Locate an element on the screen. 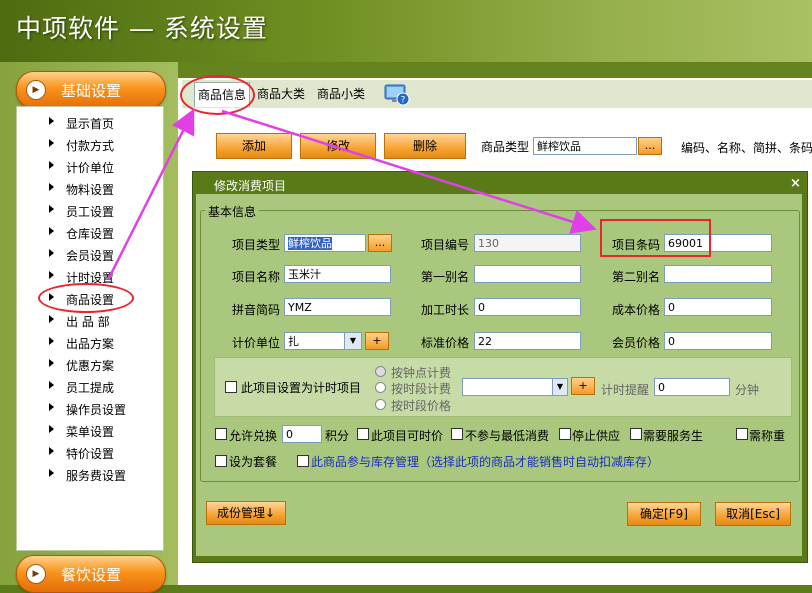 This screenshot has width=812, height=593. ok-button: 确定[F9] is located at coordinates (664, 514).